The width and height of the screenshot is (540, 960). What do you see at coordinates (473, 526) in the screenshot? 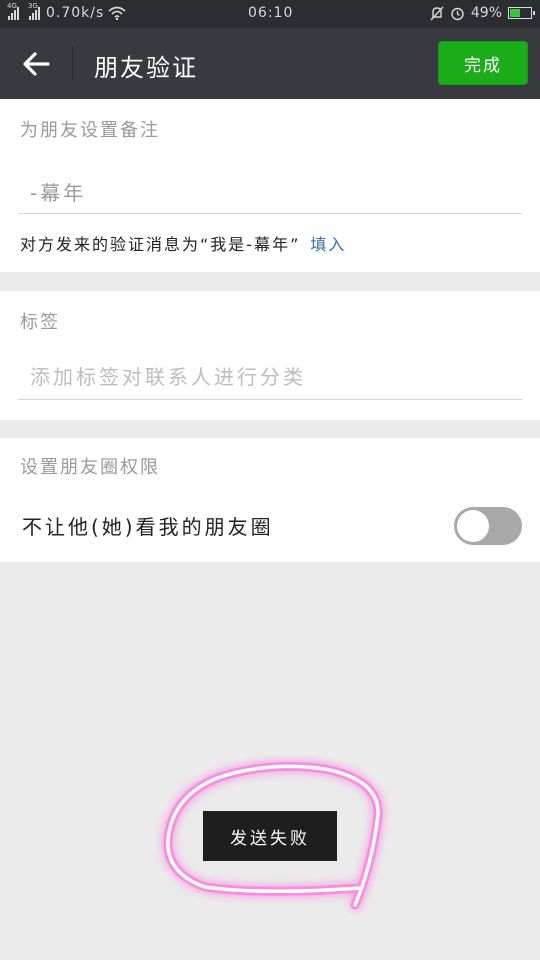
I see `toggle-knob` at bounding box center [473, 526].